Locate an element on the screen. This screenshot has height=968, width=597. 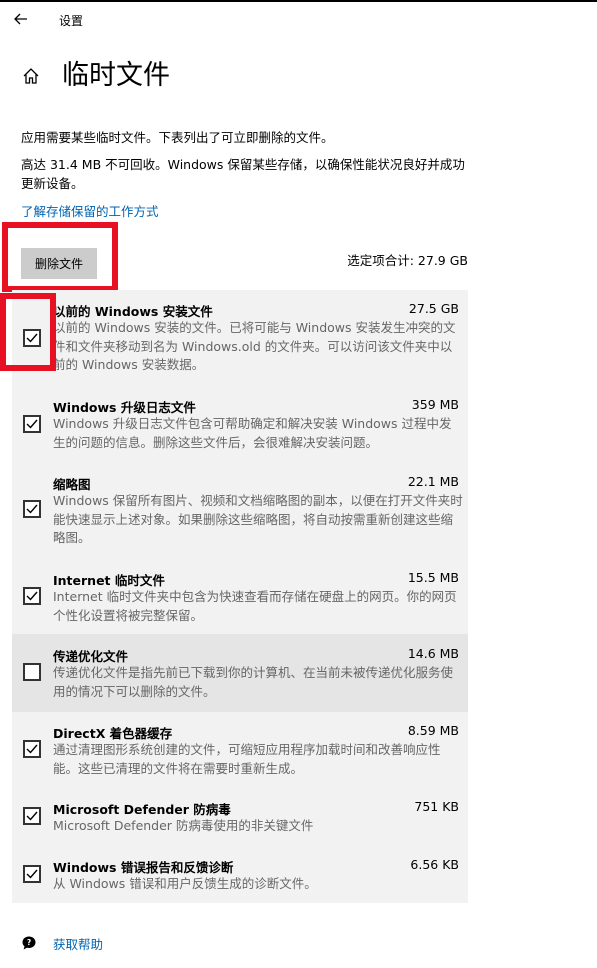
item-name: Internet 临时文件 is located at coordinates (109, 580).